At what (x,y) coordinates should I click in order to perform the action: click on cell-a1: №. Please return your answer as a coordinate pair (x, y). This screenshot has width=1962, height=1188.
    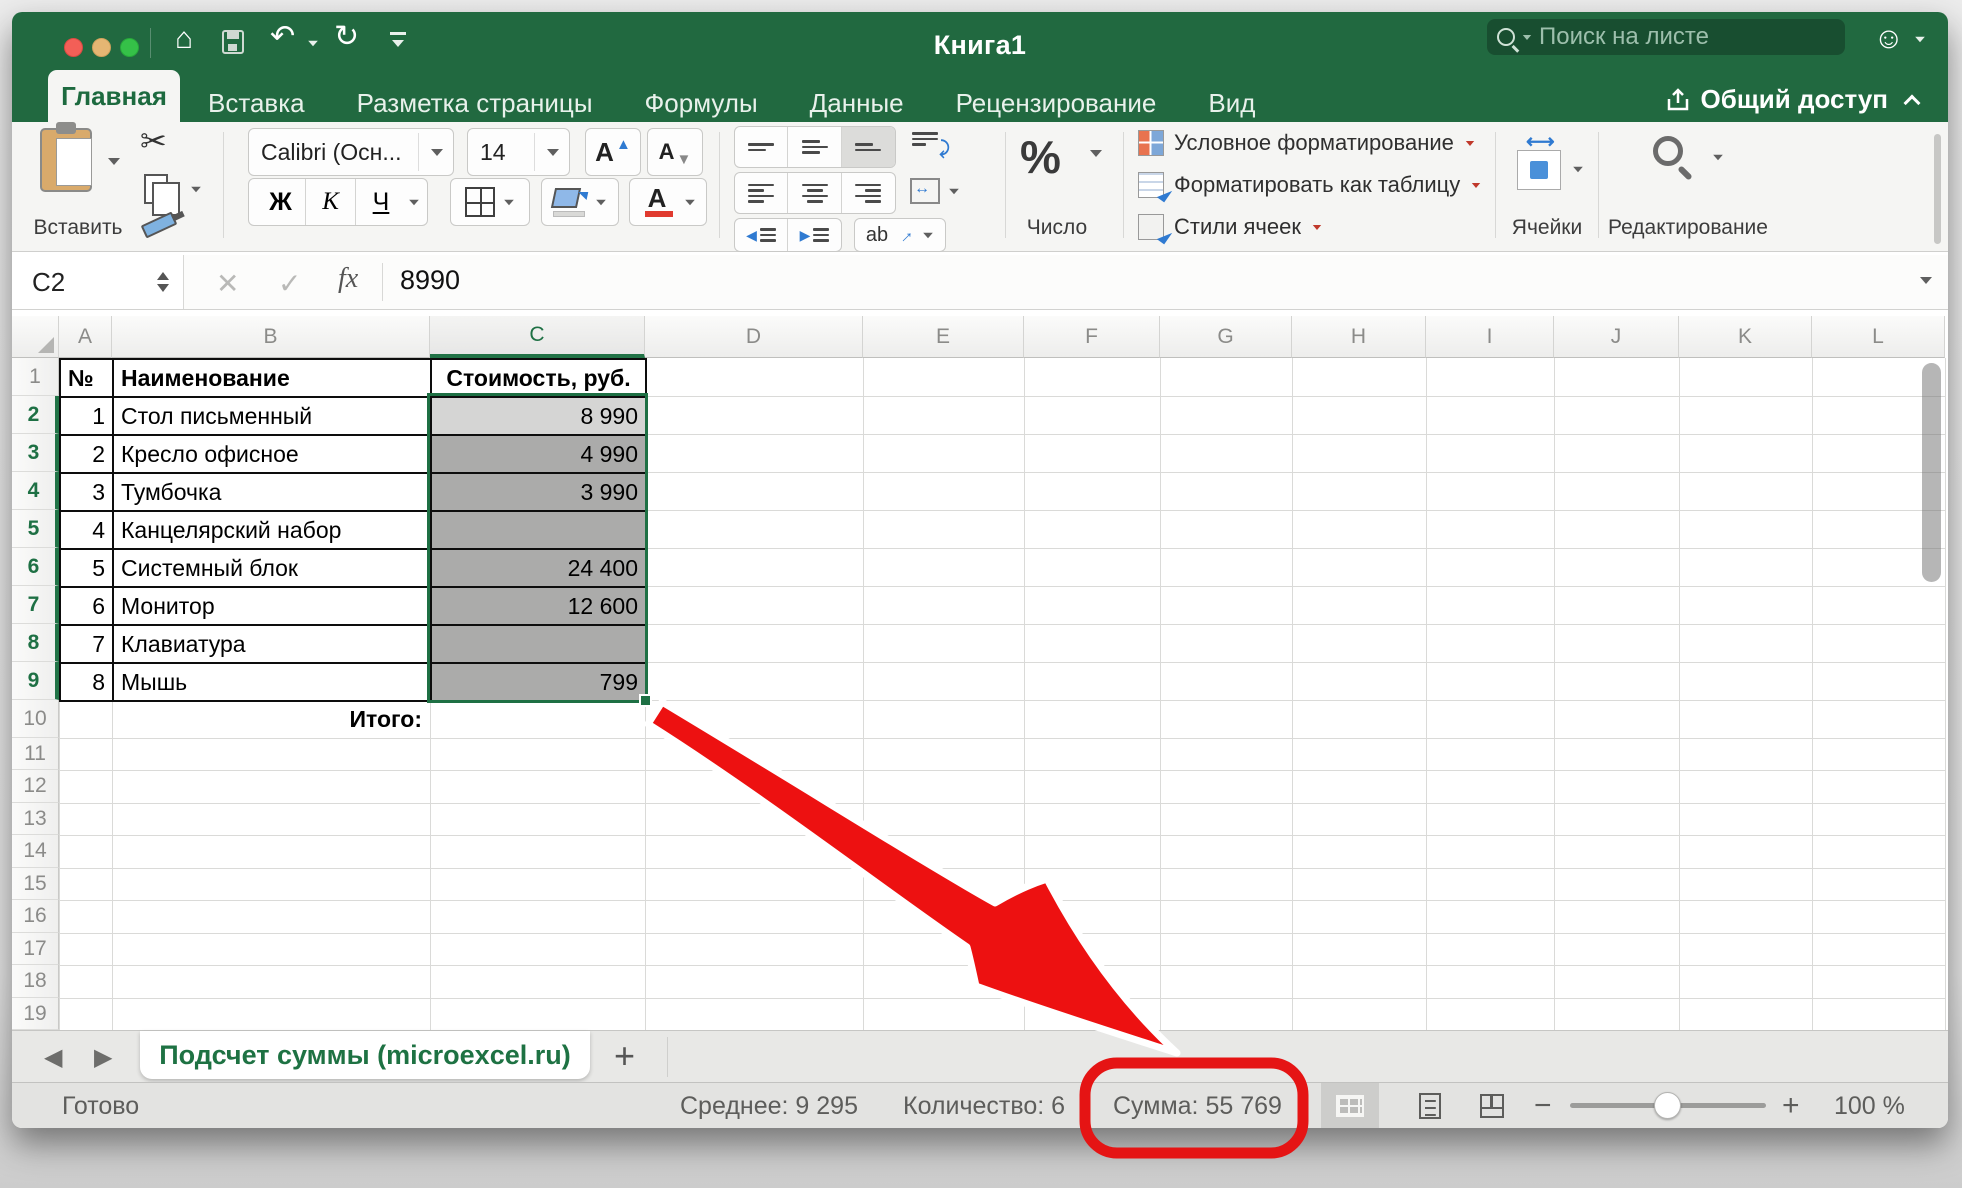
    Looking at the image, I should click on (86, 378).